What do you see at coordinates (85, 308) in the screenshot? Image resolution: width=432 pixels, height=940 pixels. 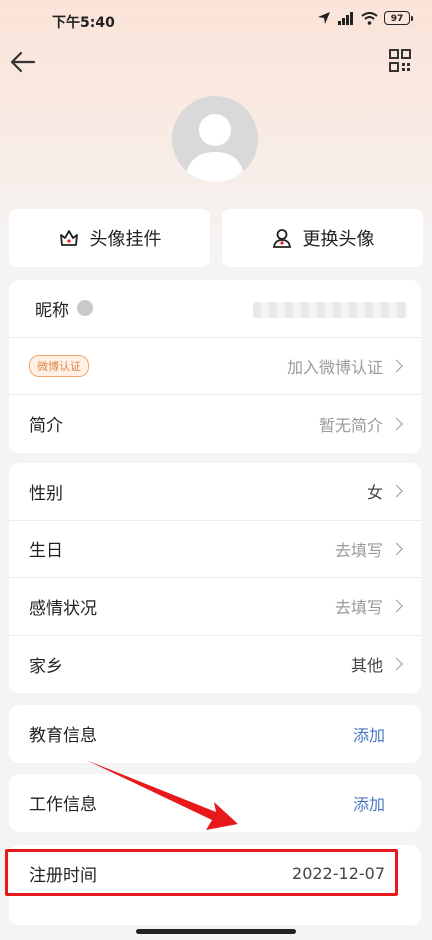 I see `crown-icon` at bounding box center [85, 308].